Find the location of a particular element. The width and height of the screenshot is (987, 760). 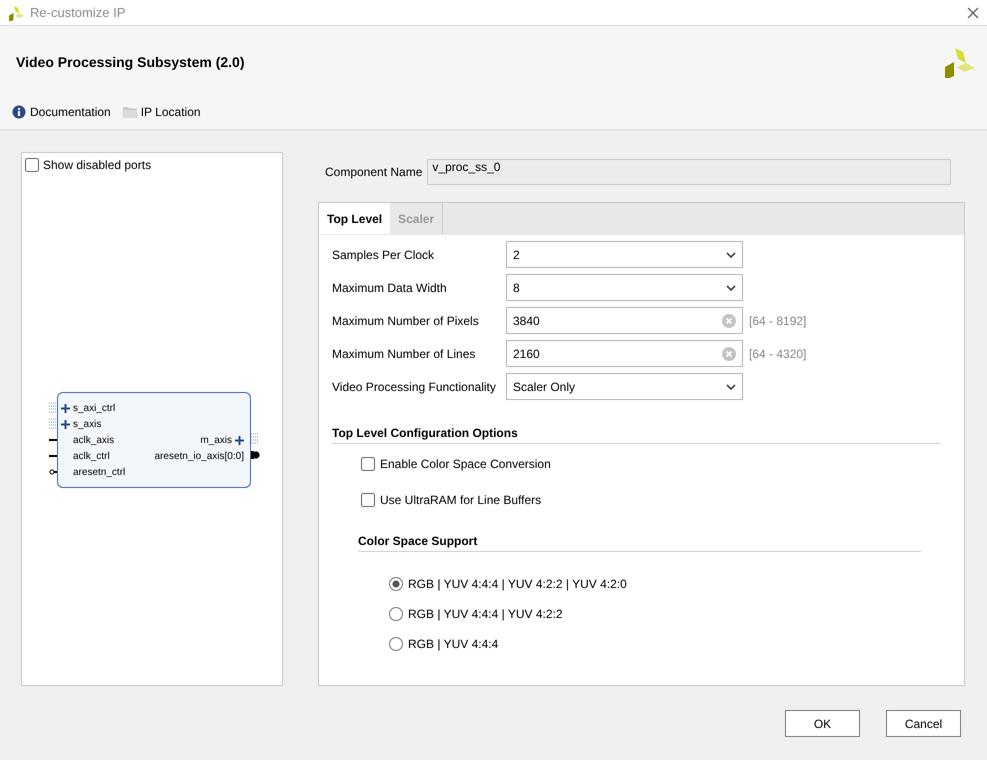

field-label: Maximum Data Width is located at coordinates (390, 287).